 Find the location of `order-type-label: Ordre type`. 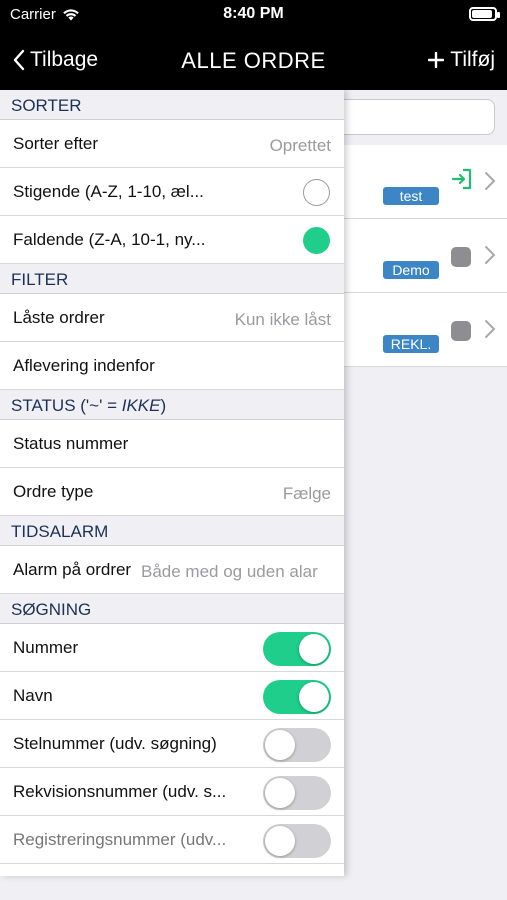

order-type-label: Ordre type is located at coordinates (53, 491).